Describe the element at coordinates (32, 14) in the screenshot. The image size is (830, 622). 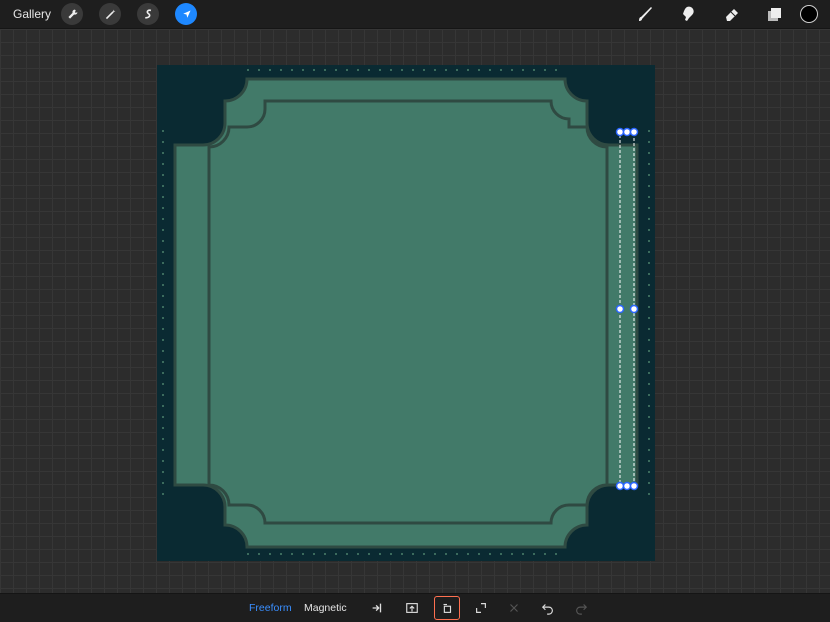
I see `gallery-button: Gallery` at that location.